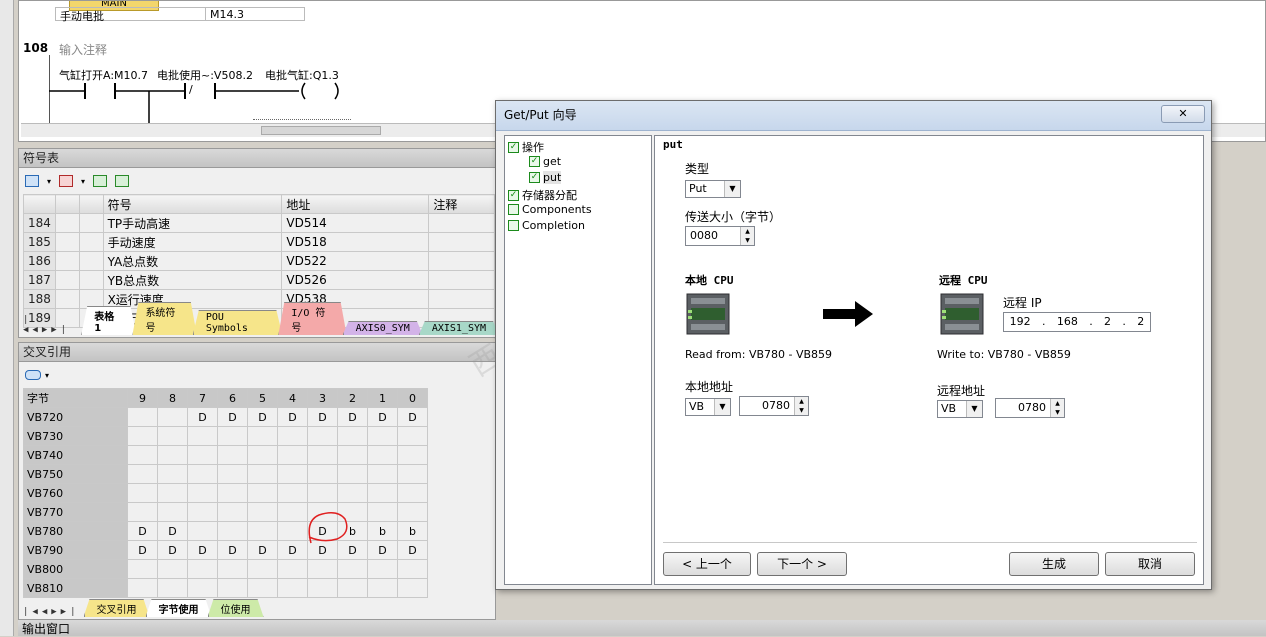 Image resolution: width=1266 pixels, height=637 pixels. I want to click on row-number: 184, so click(39, 223).